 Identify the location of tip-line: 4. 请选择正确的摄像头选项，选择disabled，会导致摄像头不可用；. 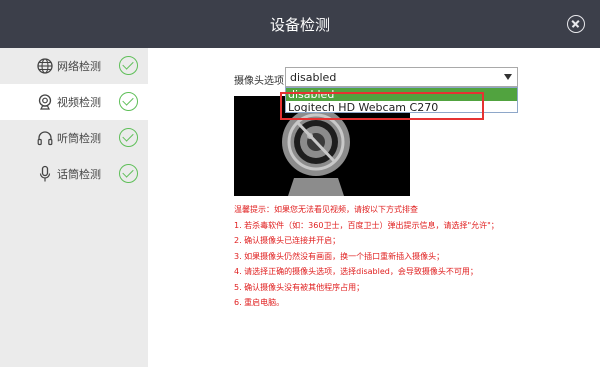
(356, 271).